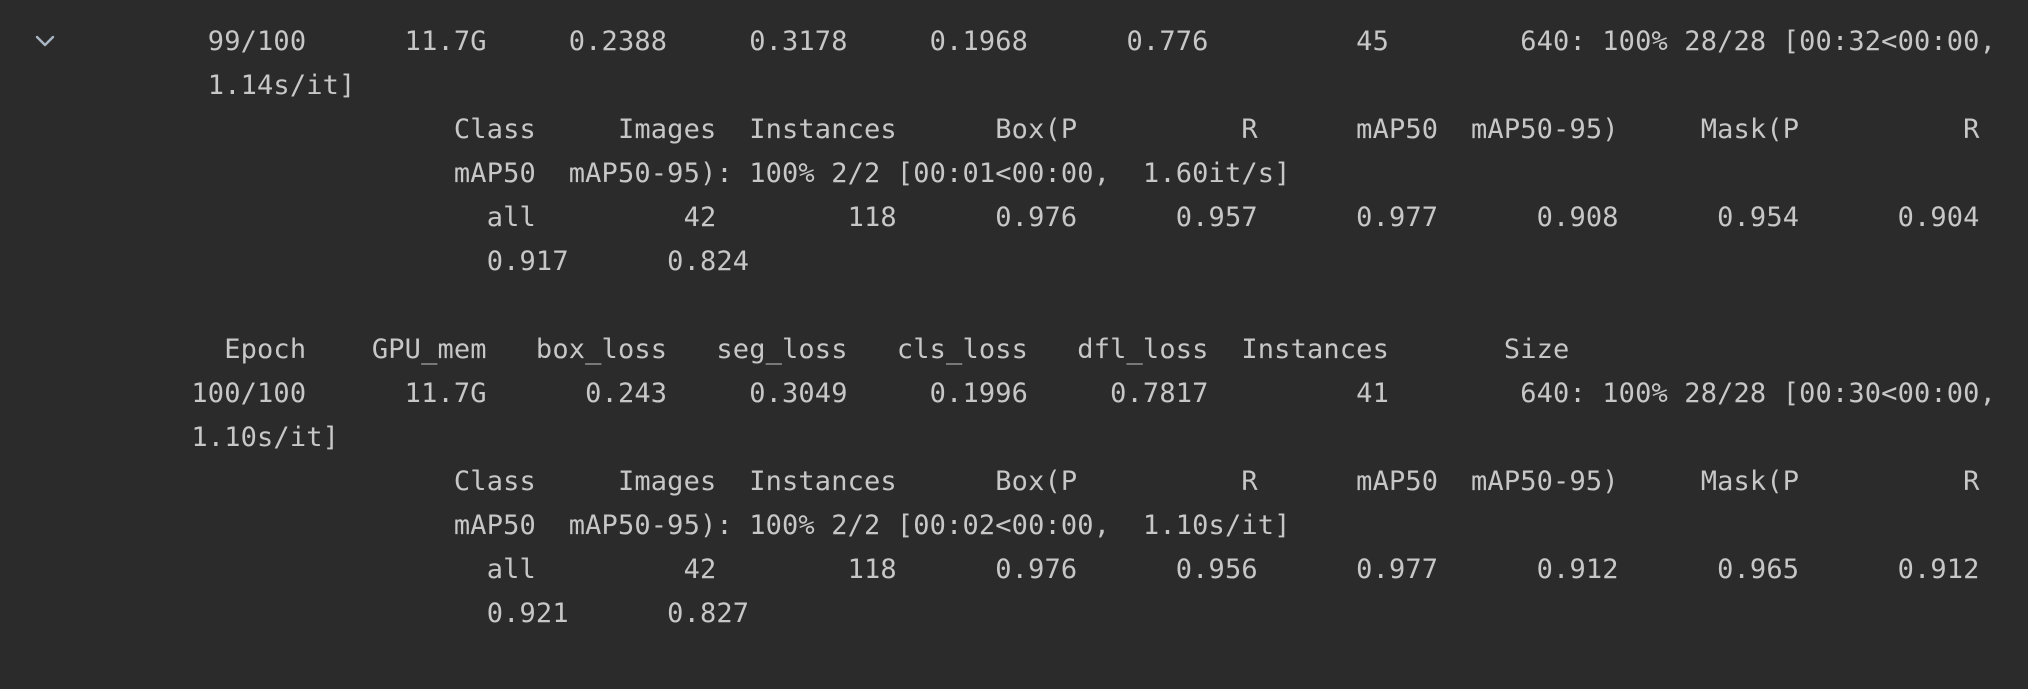 The height and width of the screenshot is (689, 2028). I want to click on log-line: 1.10s/it], so click(257, 437).